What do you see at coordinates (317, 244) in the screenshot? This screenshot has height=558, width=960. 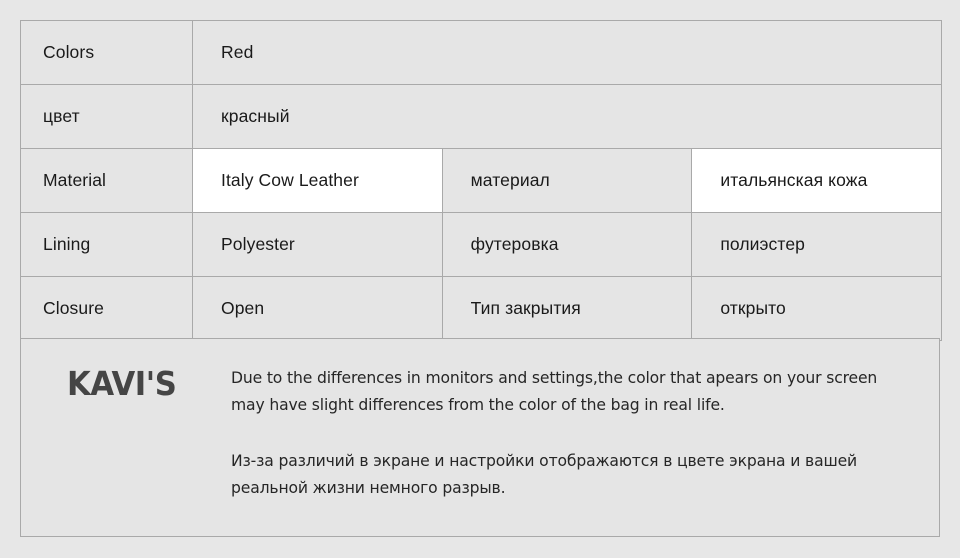 I see `spec-value-lining: Polyester` at bounding box center [317, 244].